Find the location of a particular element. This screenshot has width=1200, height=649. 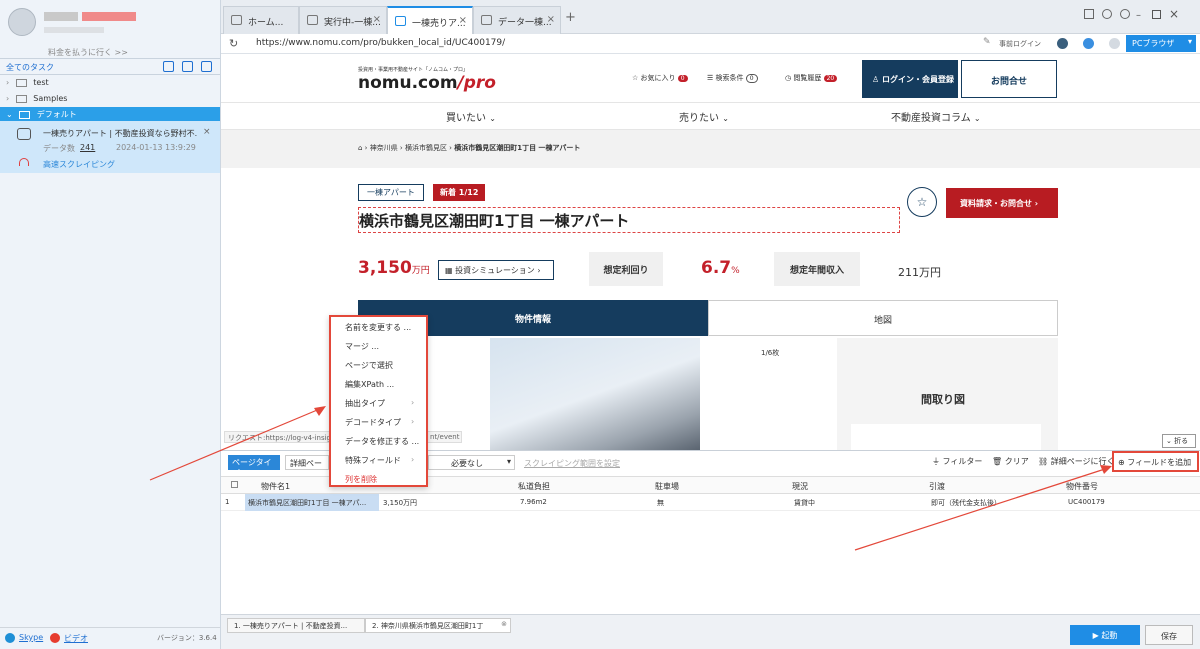

page-type-button: ページタイプ is located at coordinates (254, 466).